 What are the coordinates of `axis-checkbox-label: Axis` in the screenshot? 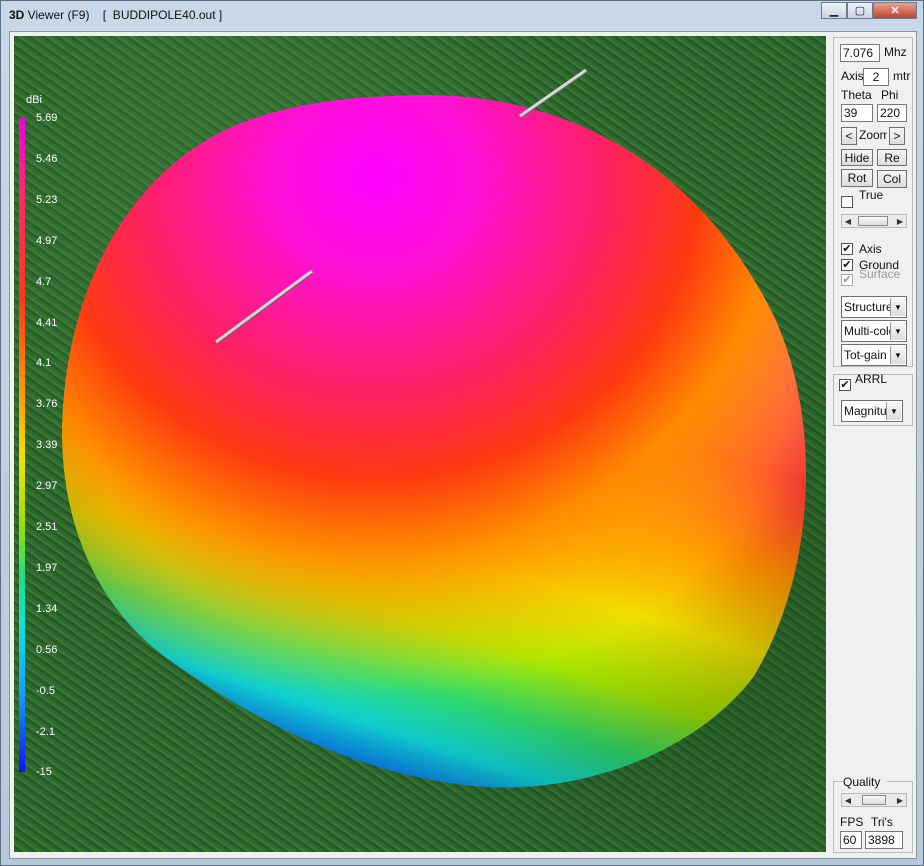 It's located at (870, 249).